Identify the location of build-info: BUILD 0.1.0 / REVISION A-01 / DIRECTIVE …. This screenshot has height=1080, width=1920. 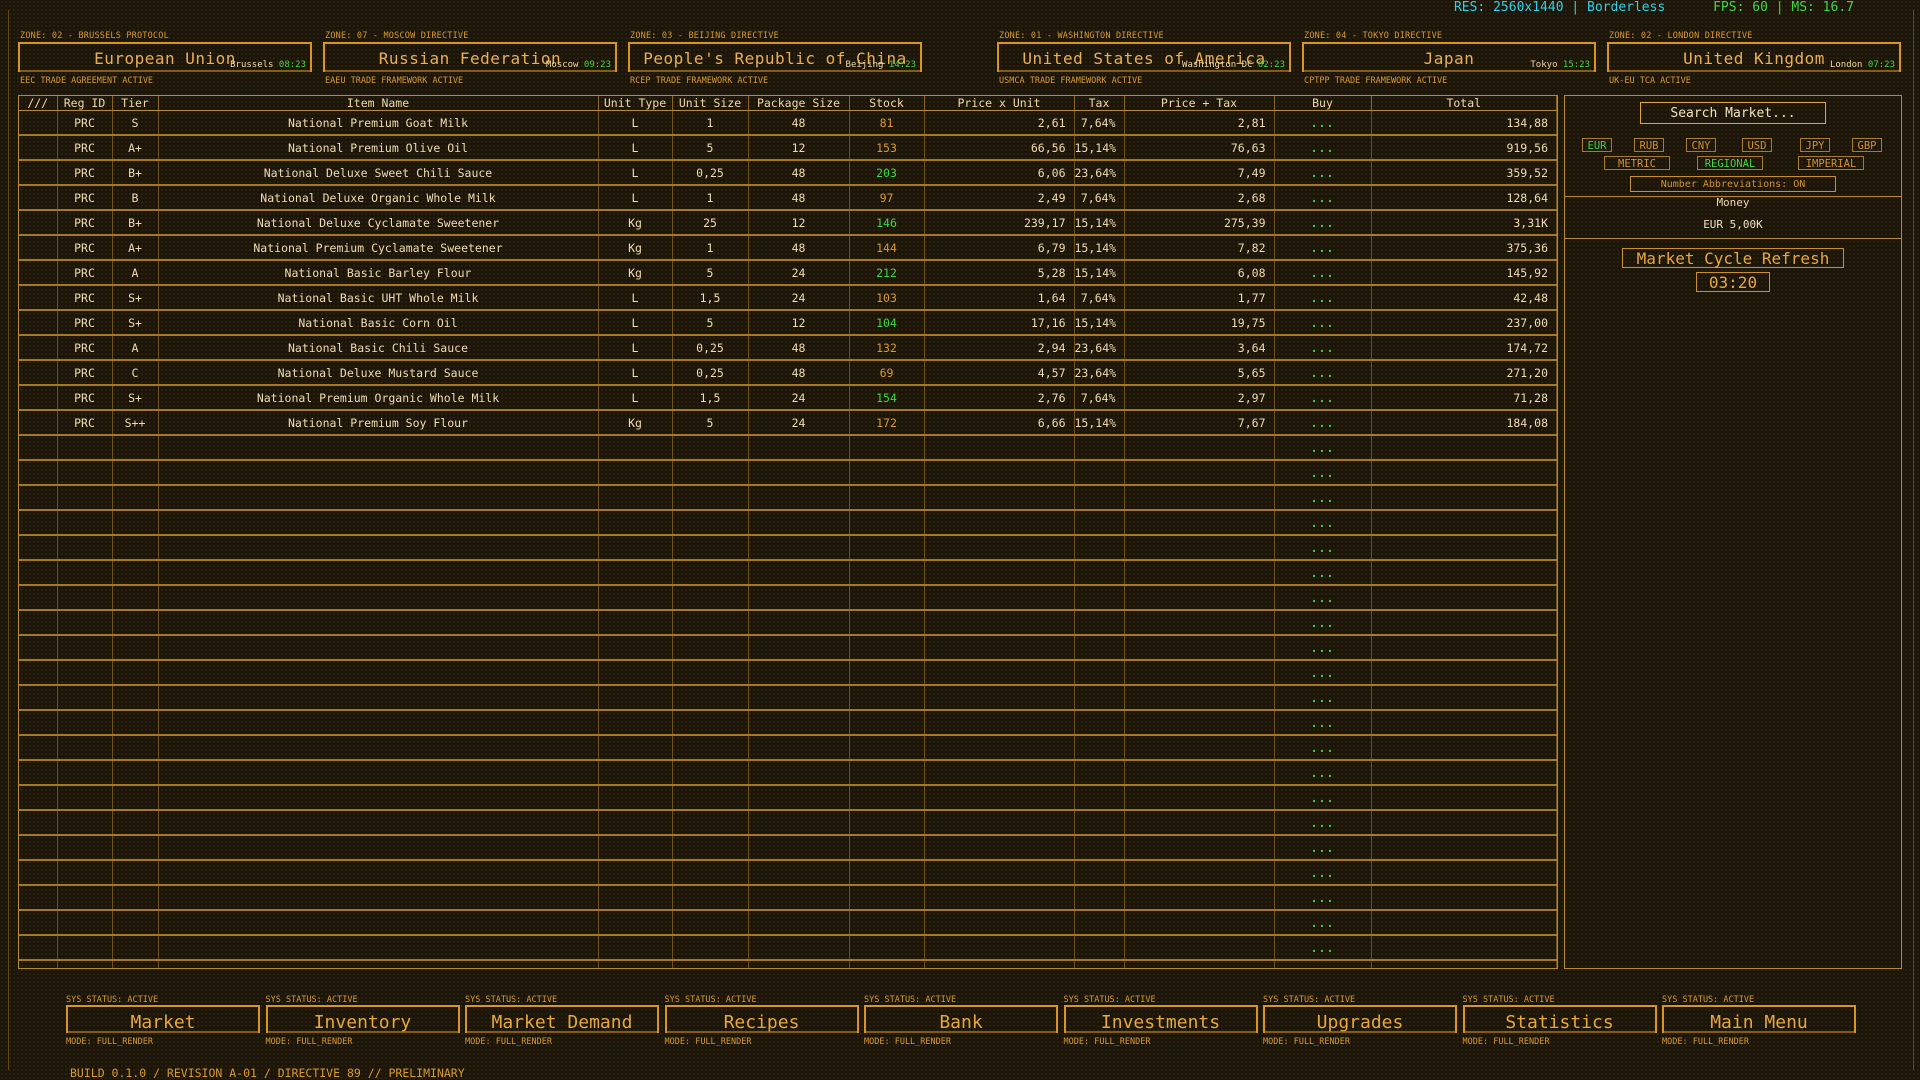
(267, 1073).